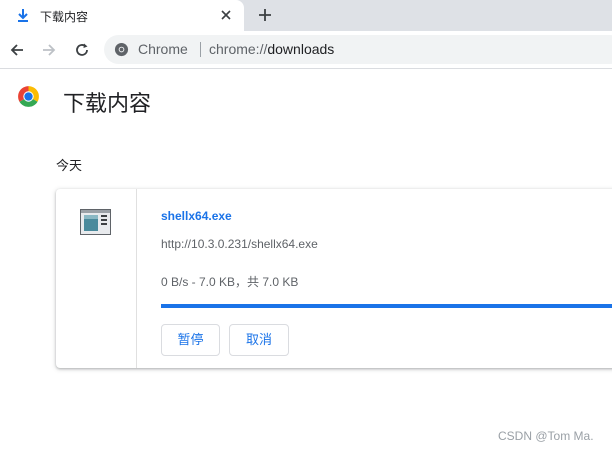  I want to click on tab-downloads: 下载内容, so click(122, 15).